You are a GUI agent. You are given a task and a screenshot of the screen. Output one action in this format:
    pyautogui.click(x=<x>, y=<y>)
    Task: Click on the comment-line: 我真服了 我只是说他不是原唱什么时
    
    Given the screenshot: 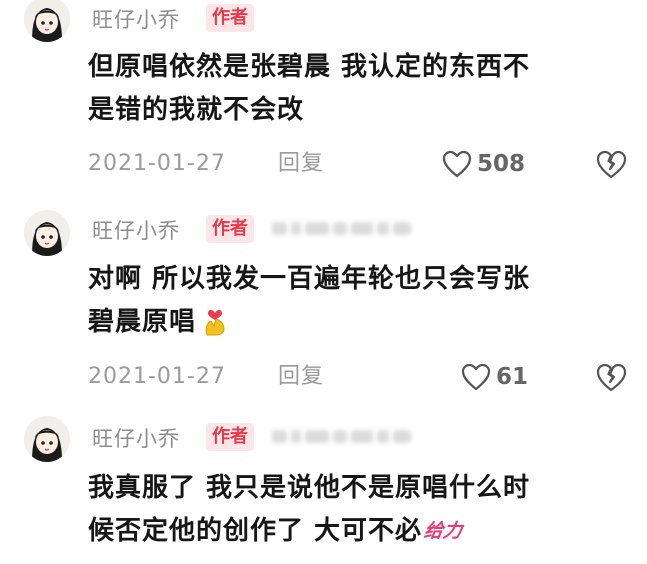 What is the action you would take?
    pyautogui.click(x=309, y=488)
    